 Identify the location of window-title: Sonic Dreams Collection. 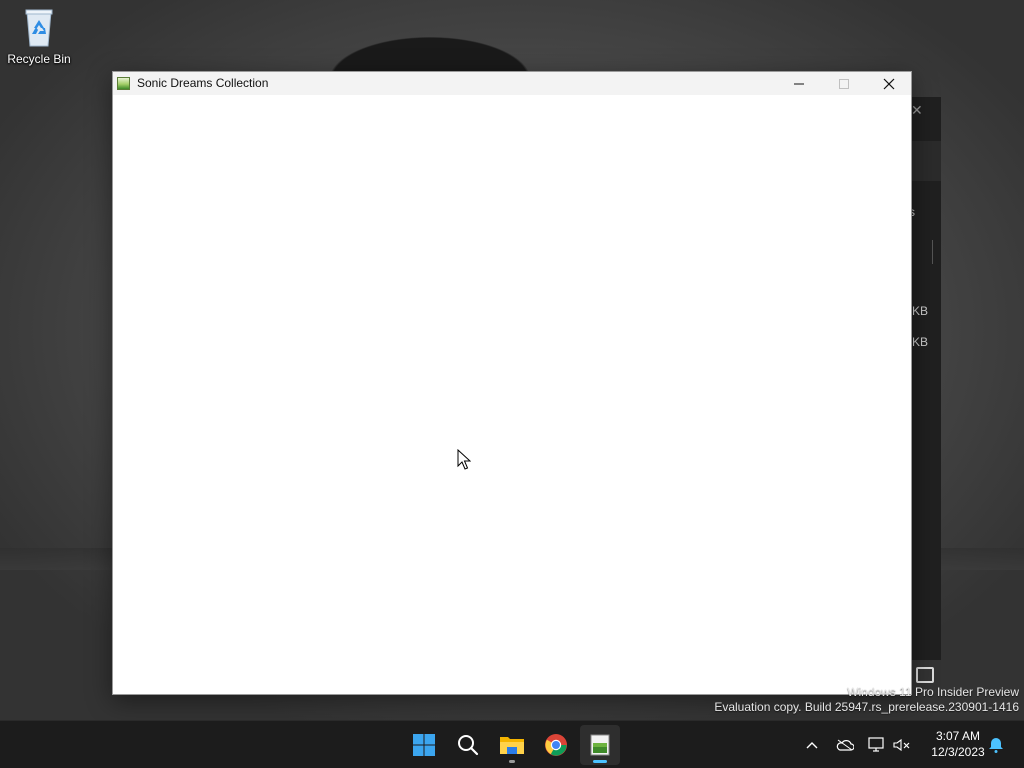
(203, 83).